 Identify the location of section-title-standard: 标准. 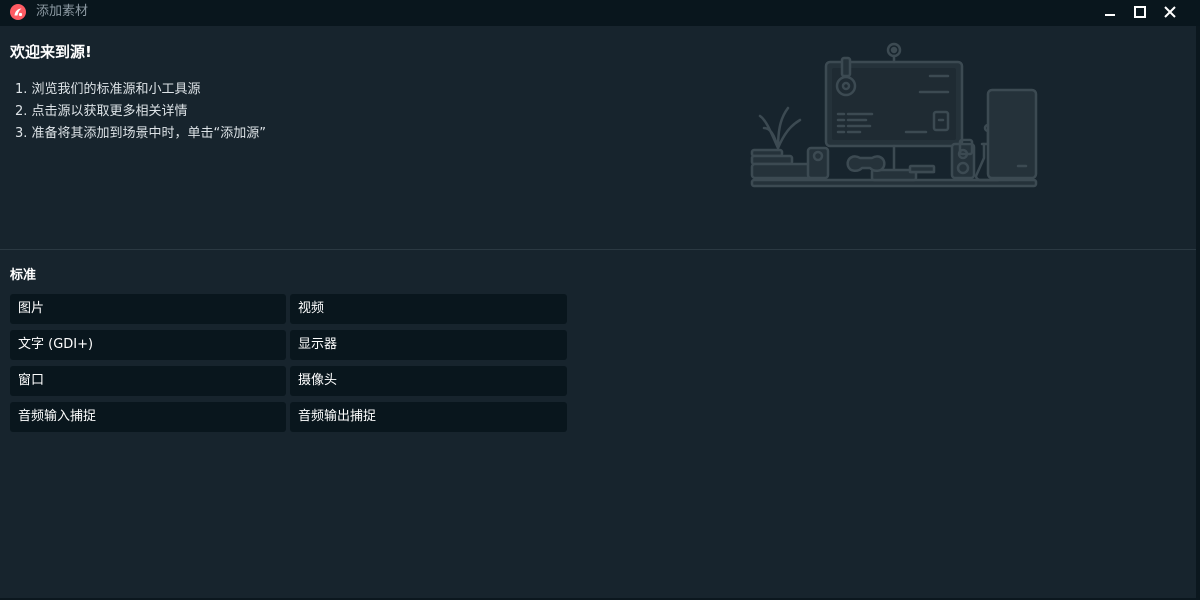
(23, 275).